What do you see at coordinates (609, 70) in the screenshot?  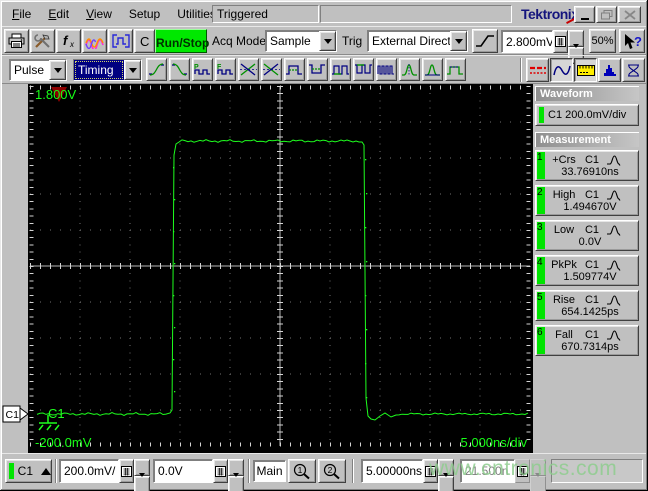 I see `histogram-button` at bounding box center [609, 70].